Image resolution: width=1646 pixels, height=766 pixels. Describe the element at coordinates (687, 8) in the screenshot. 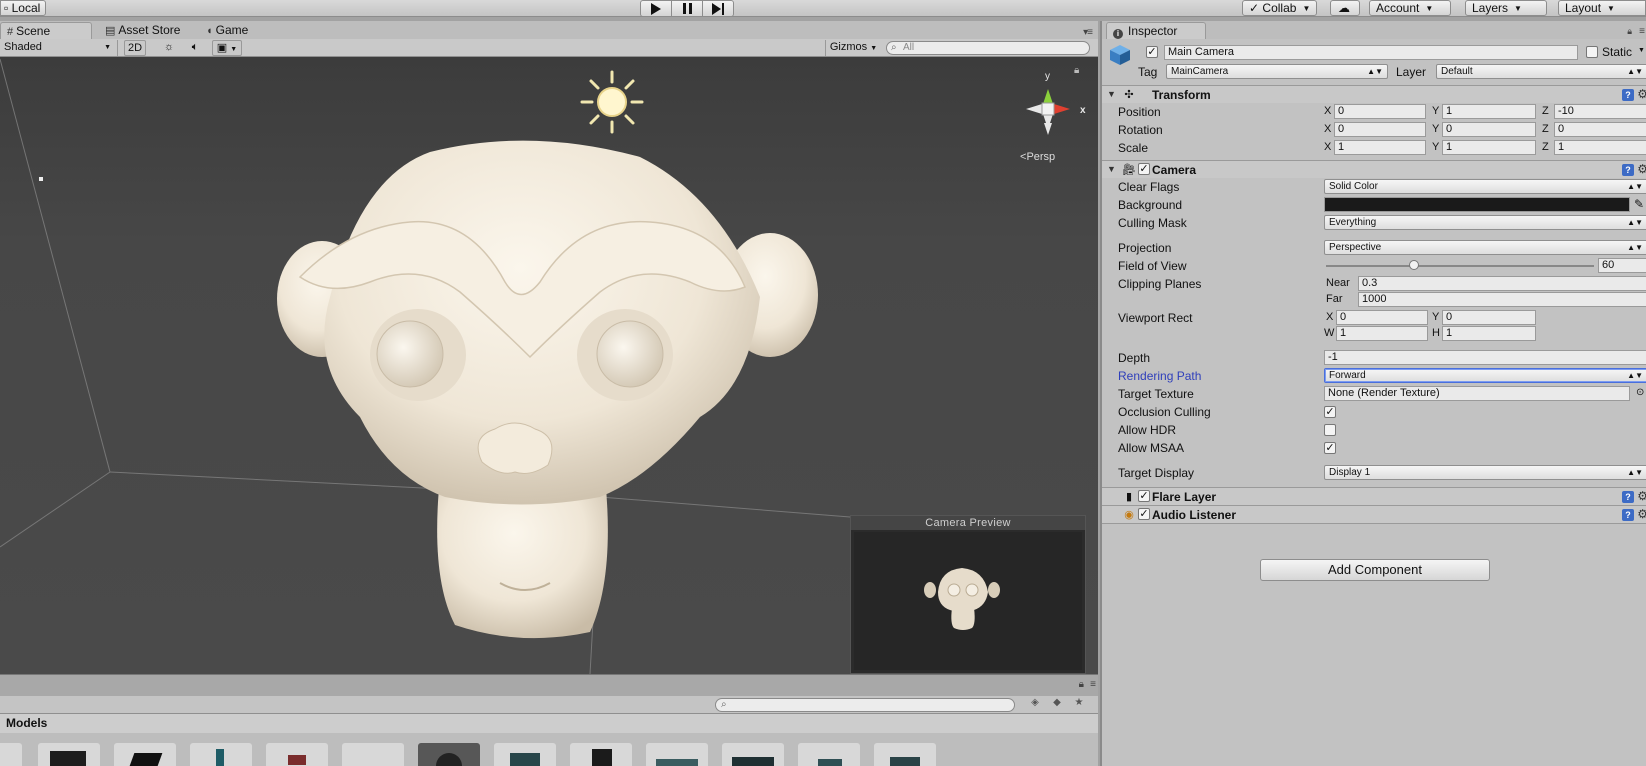

I see `pause-button` at that location.